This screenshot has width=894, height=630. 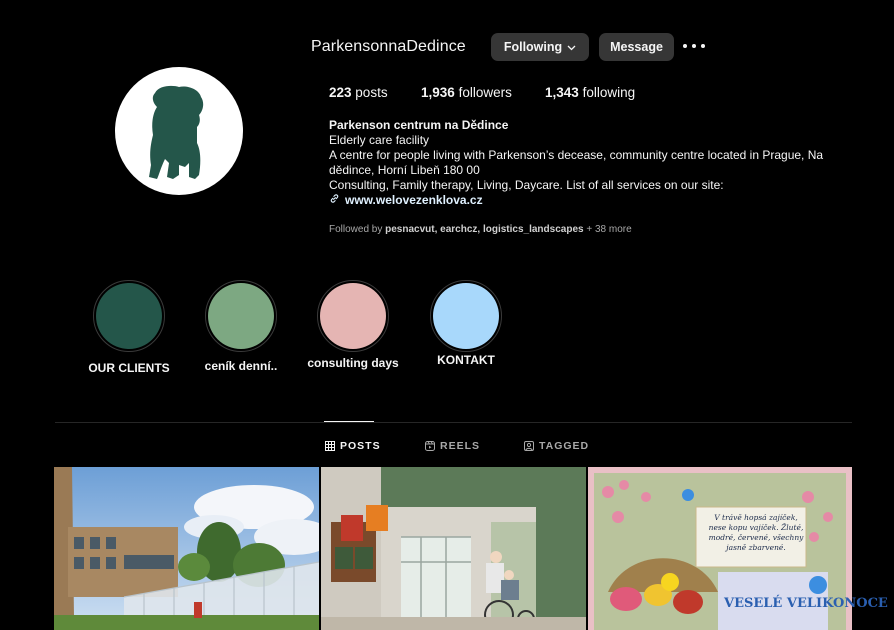 I want to click on highlight-our-clients: OUR CLIENTS, so click(x=129, y=327).